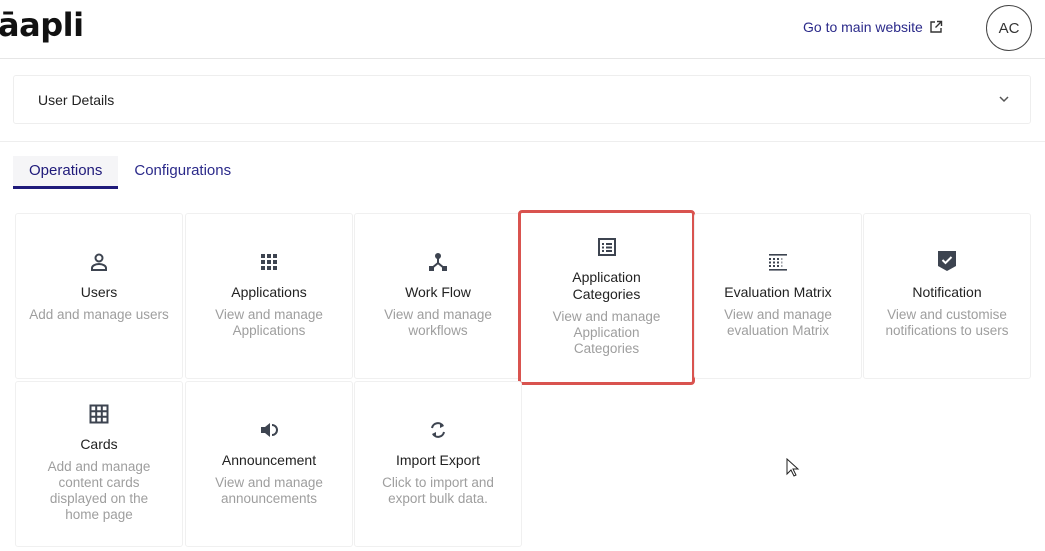  I want to click on card-title: Work Flow, so click(438, 292).